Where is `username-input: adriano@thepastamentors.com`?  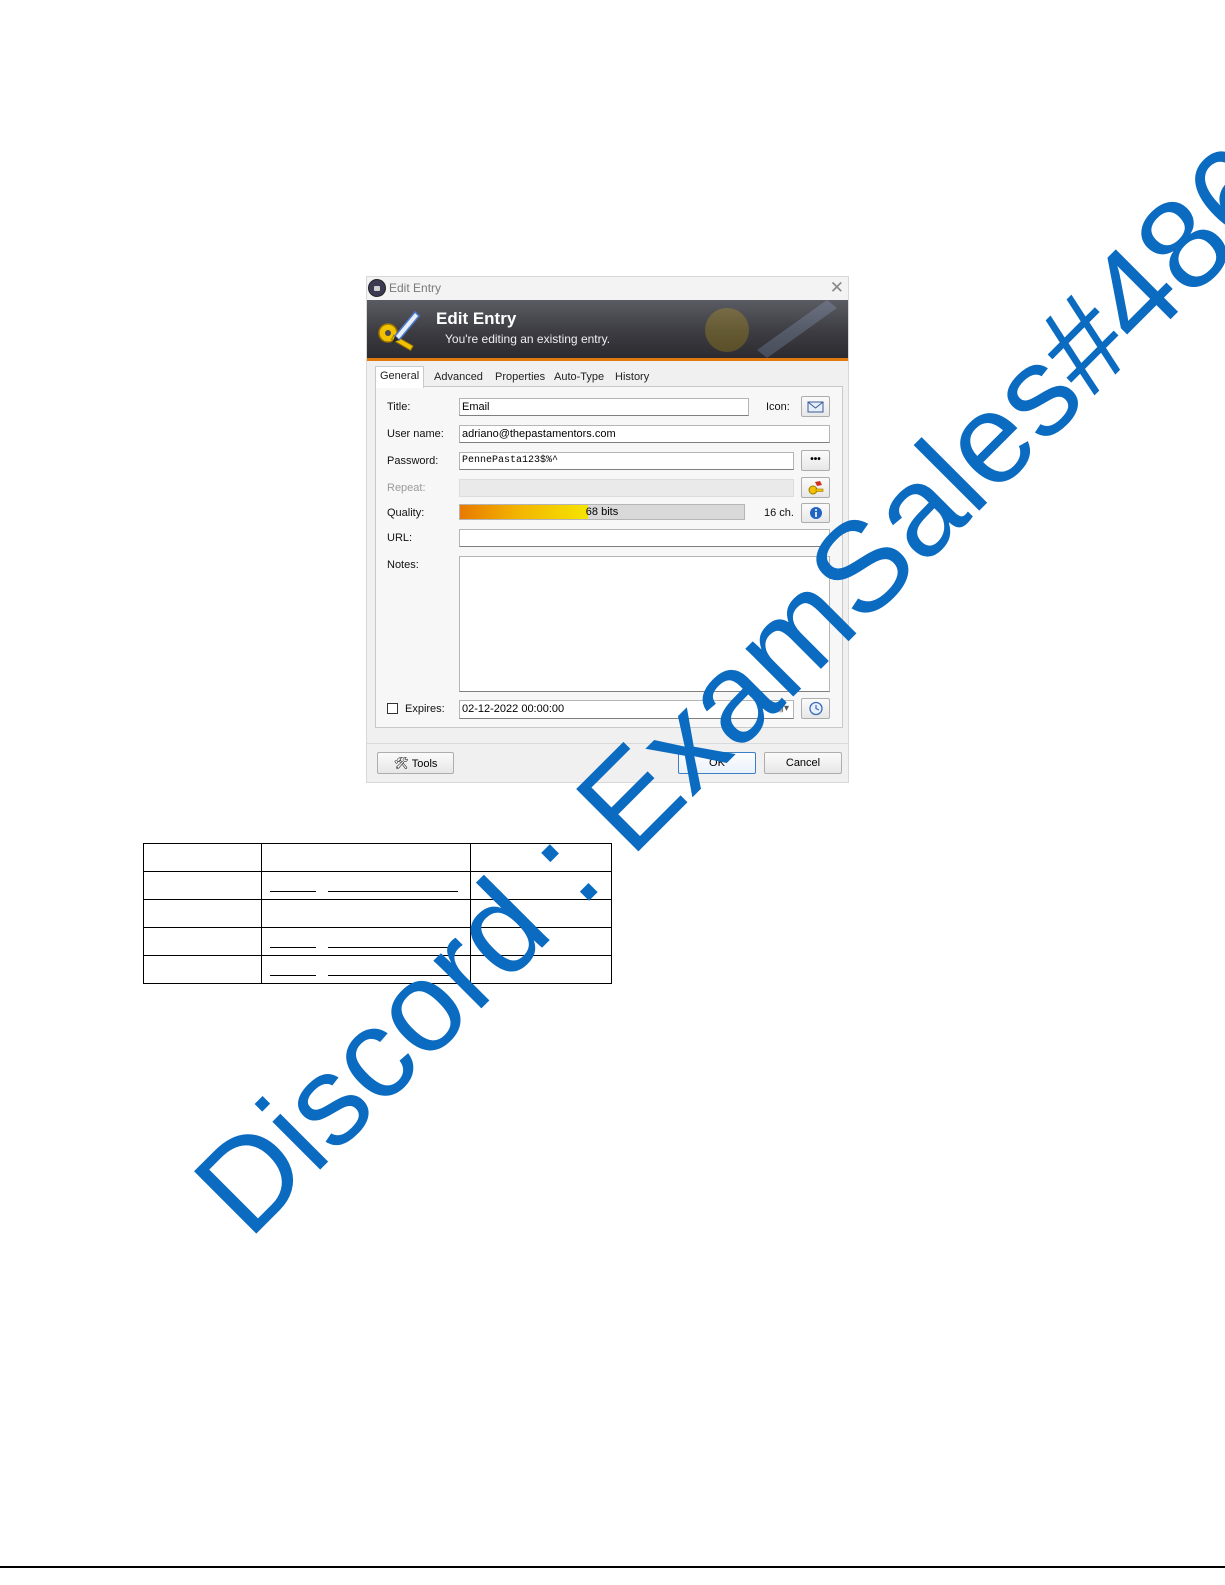 username-input: adriano@thepastamentors.com is located at coordinates (644, 434).